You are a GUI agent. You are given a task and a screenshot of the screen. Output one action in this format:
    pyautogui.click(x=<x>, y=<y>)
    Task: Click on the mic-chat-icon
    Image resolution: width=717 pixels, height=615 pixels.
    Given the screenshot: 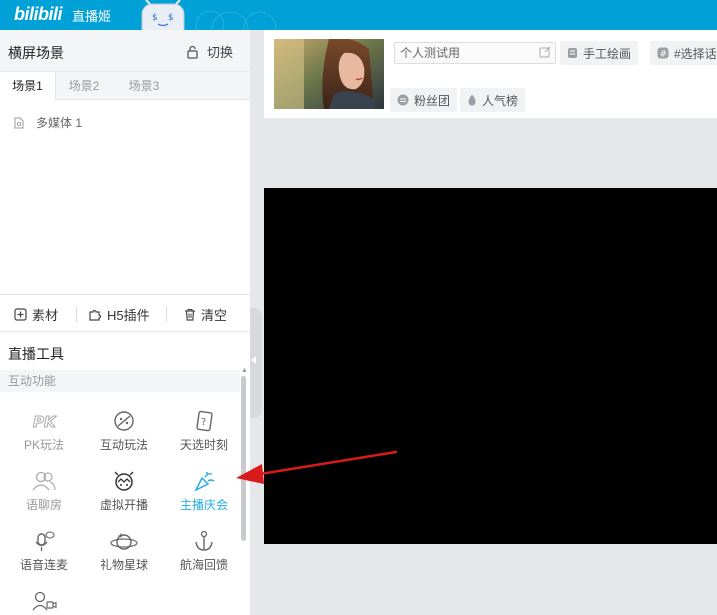 What is the action you would take?
    pyautogui.click(x=45, y=541)
    